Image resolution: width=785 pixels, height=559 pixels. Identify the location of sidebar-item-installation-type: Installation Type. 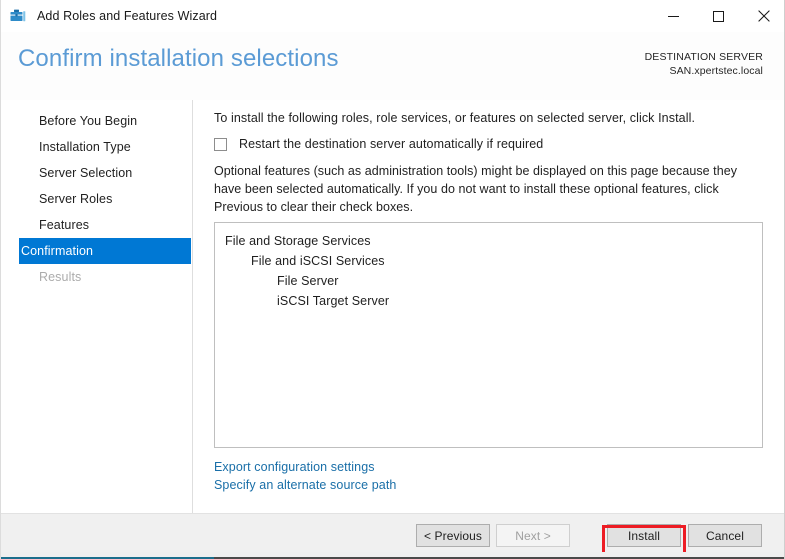
(105, 147).